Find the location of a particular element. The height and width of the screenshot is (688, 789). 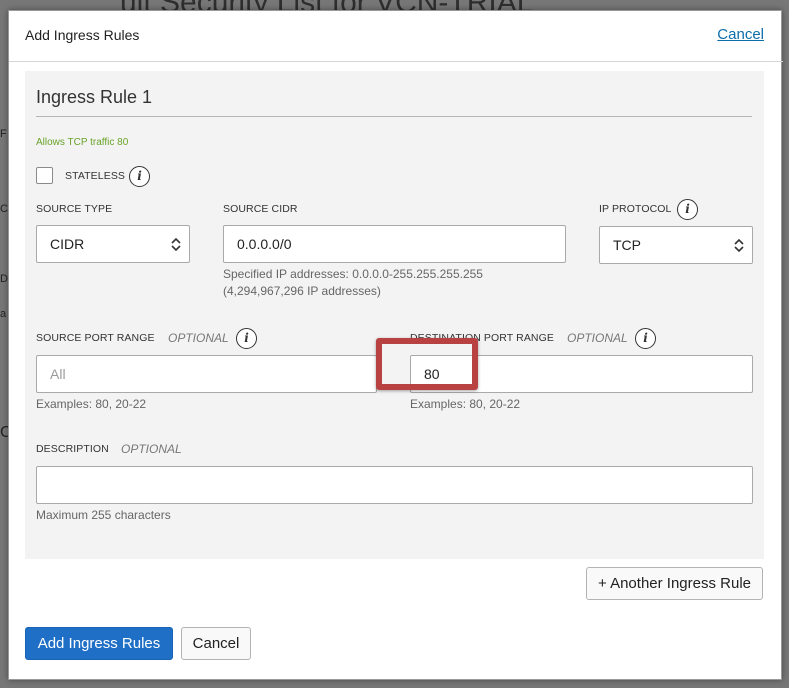

ip-protocol-value: TCP is located at coordinates (627, 245).